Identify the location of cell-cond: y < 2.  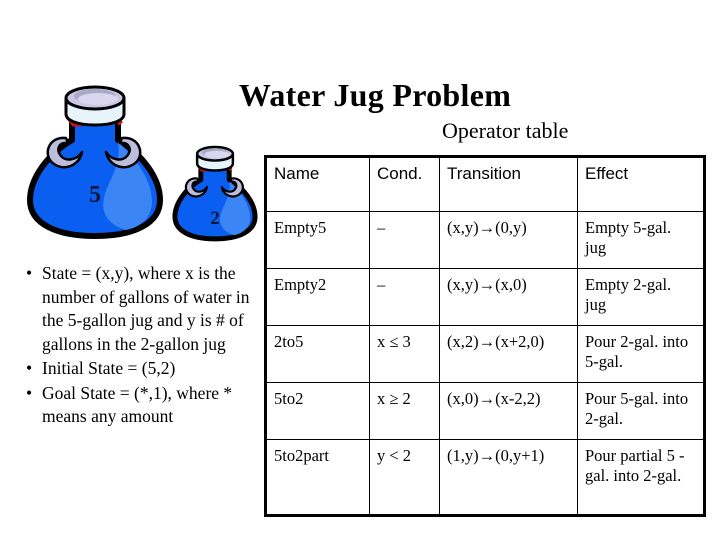
(404, 477).